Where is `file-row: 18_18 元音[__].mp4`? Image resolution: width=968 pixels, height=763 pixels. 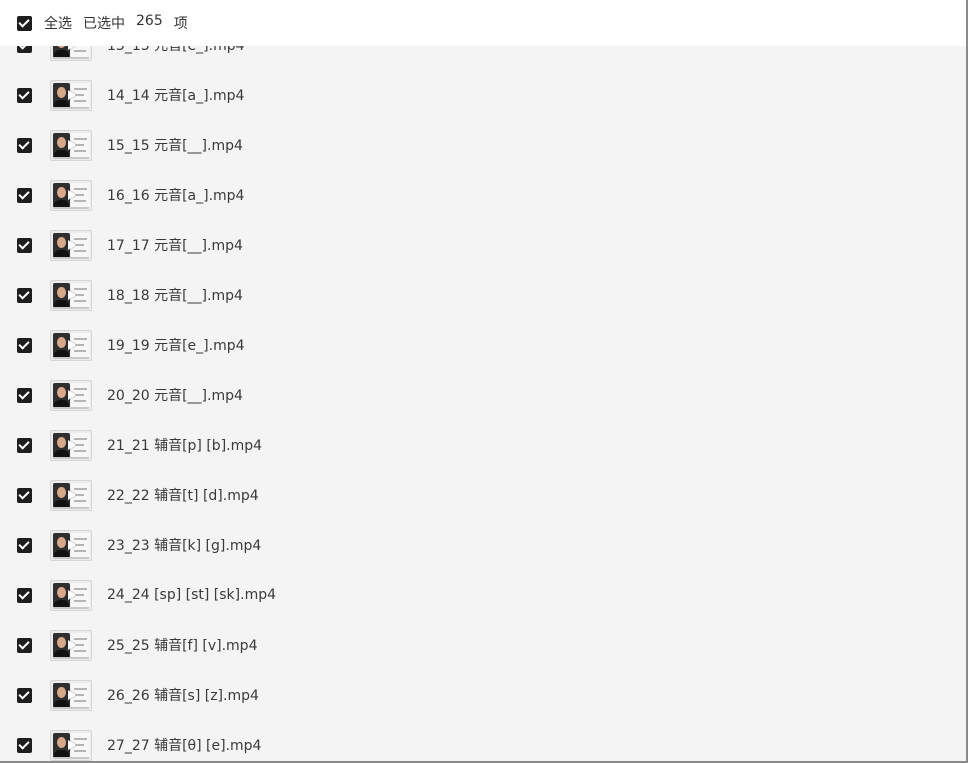
file-row: 18_18 元音[__].mp4 is located at coordinates (483, 295).